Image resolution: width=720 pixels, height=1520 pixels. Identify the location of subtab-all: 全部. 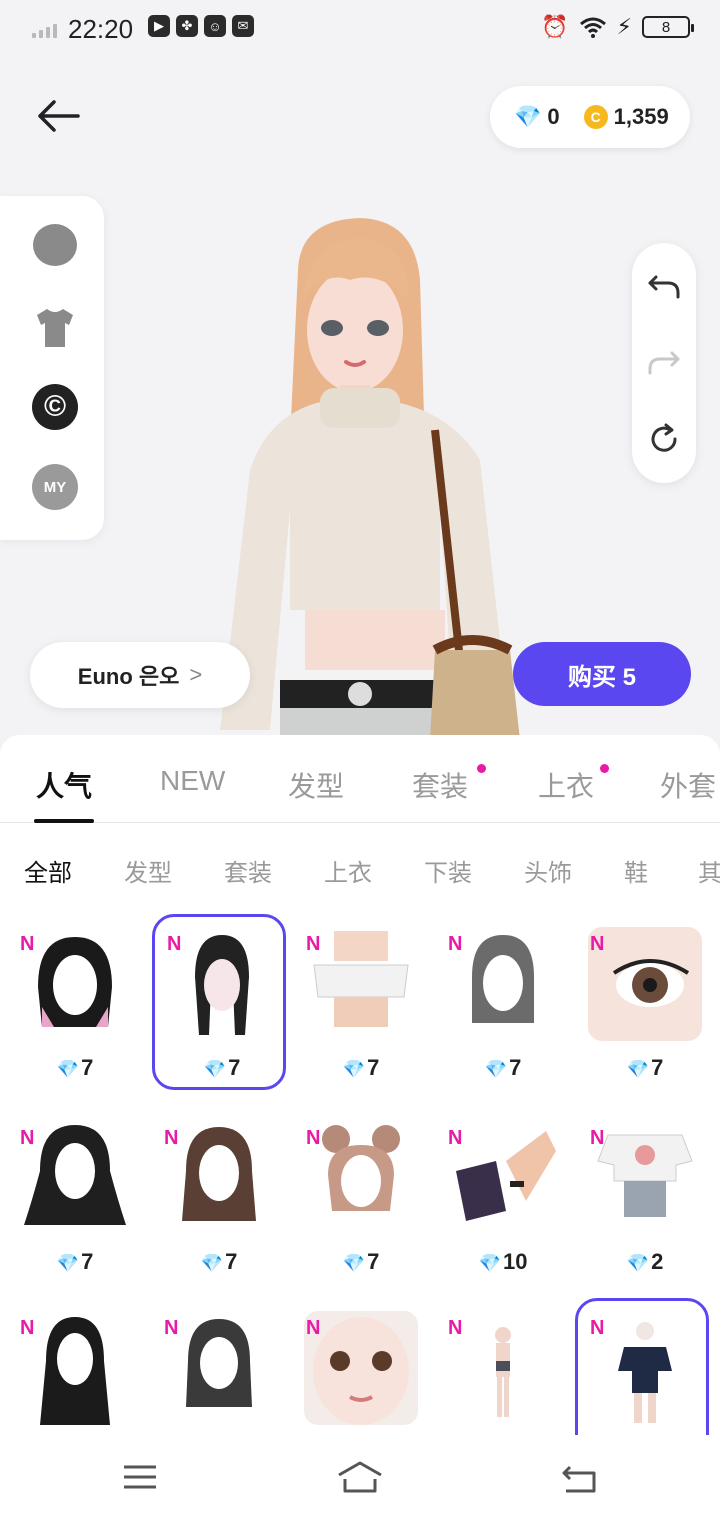
(48, 870).